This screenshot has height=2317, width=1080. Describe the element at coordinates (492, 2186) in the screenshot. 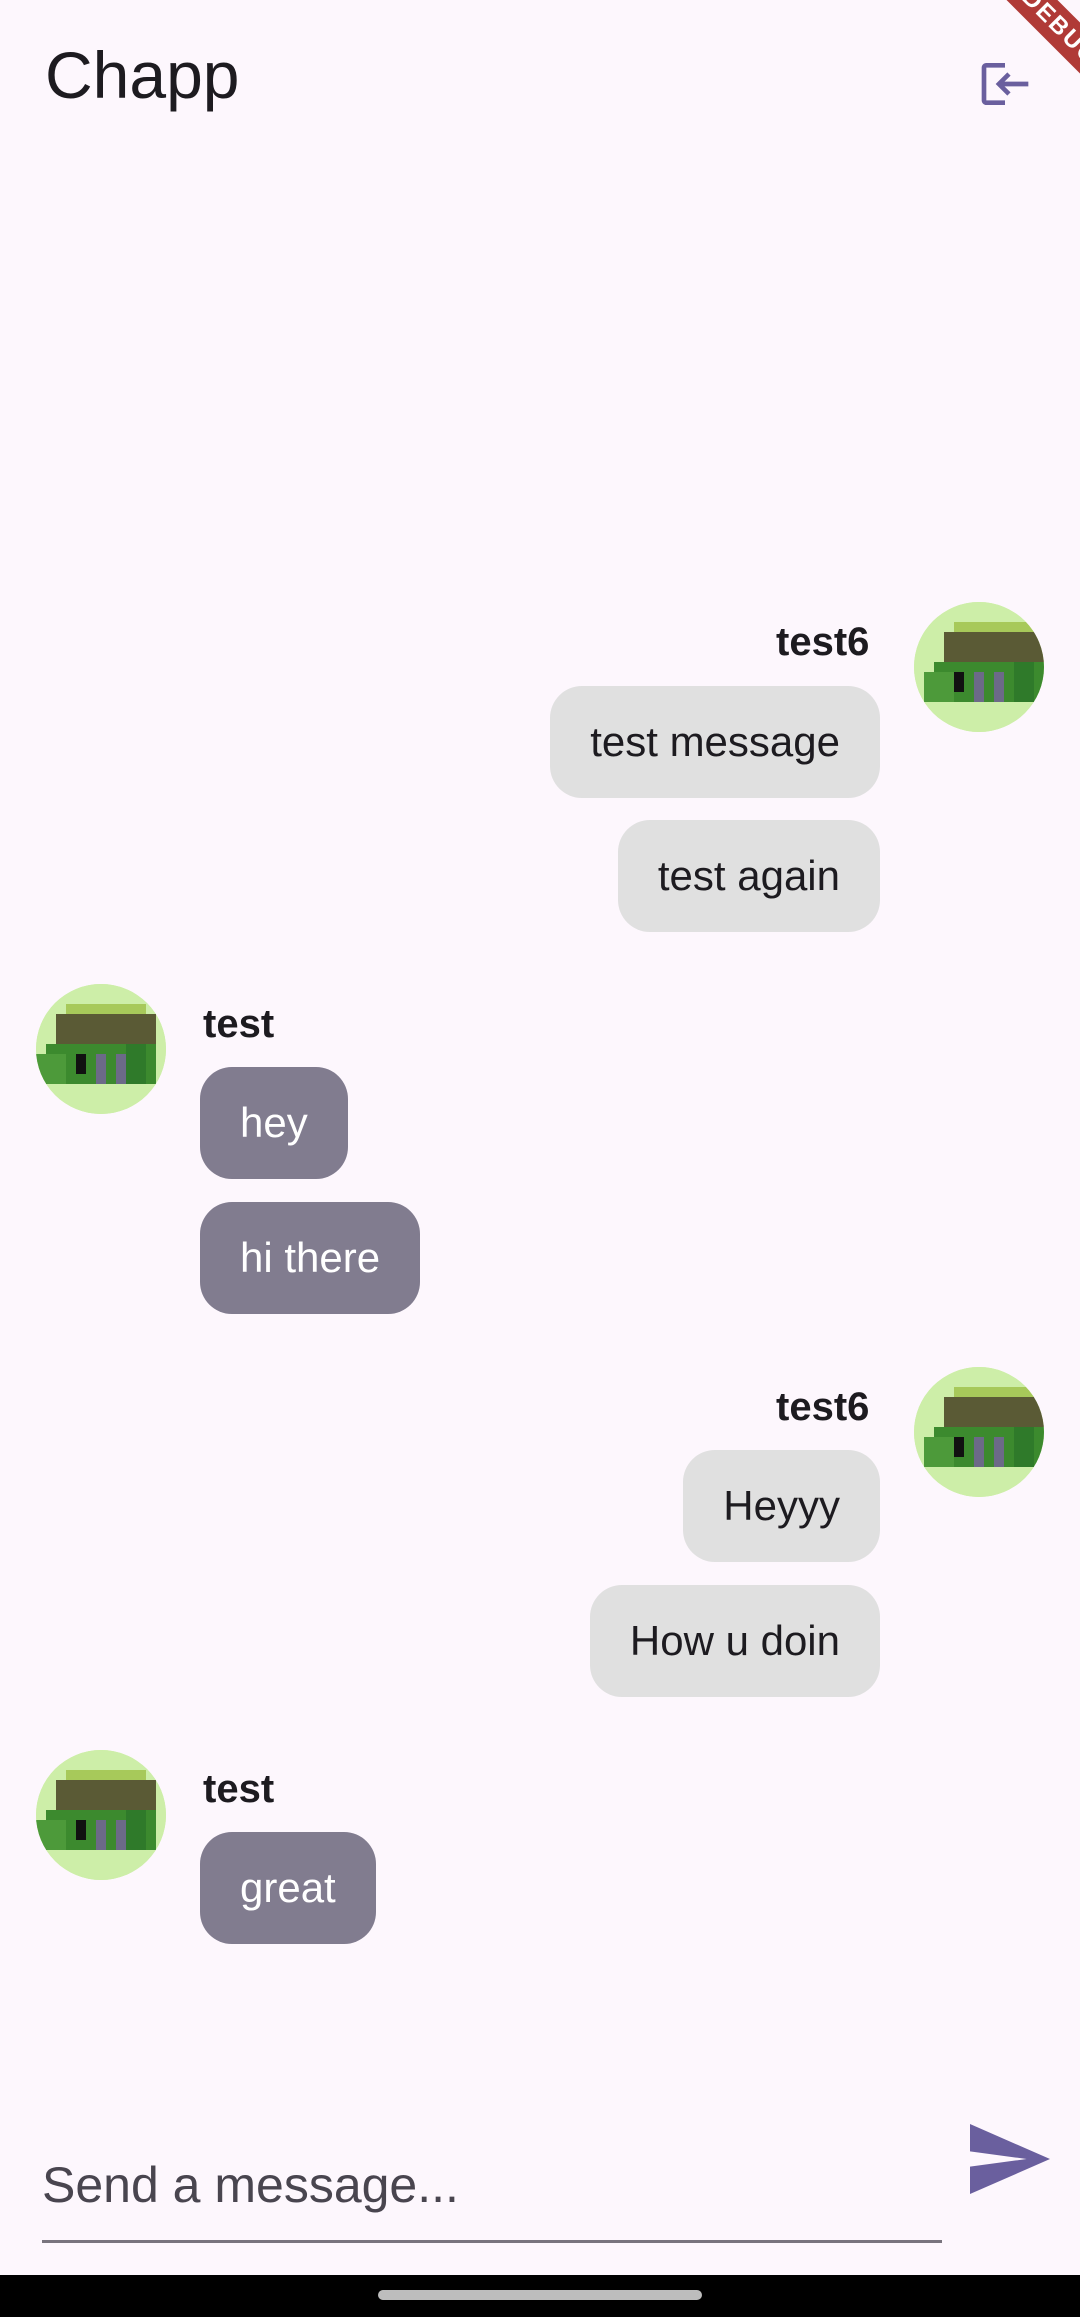

I see `message-input` at that location.